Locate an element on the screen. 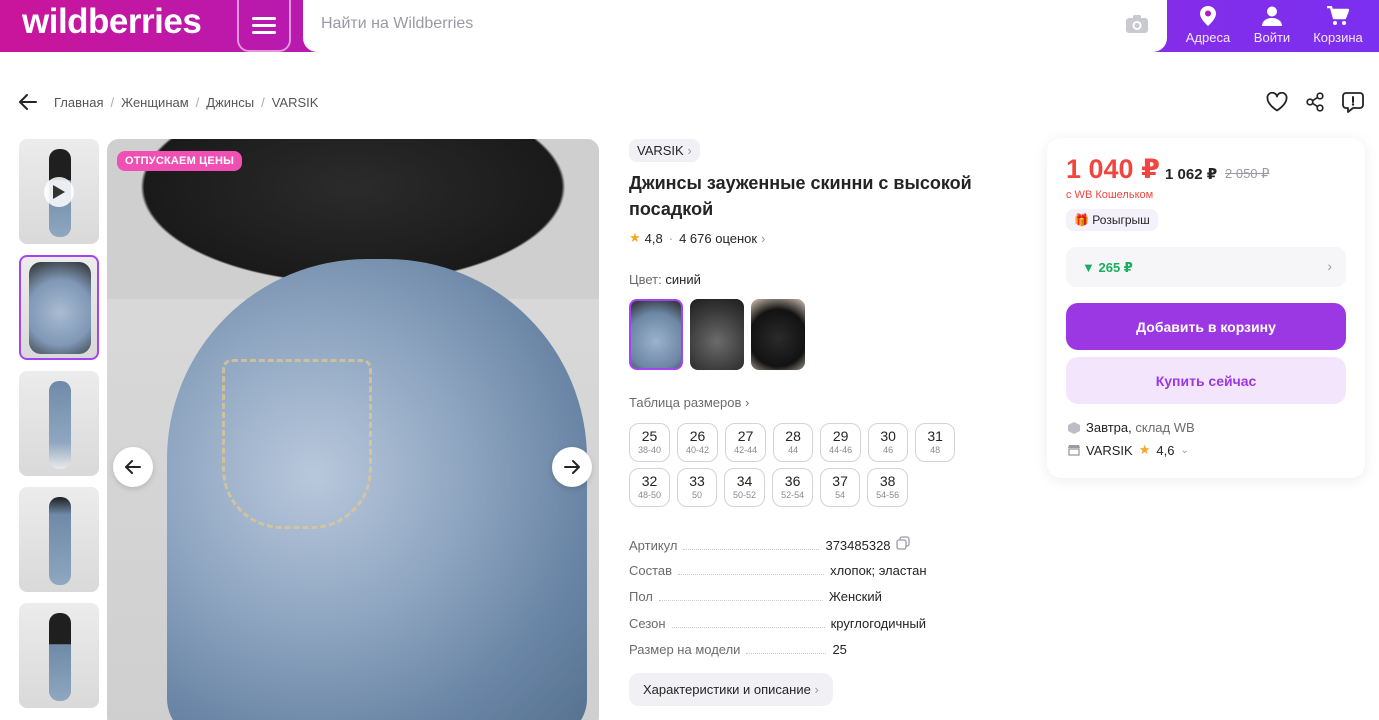  copy-icon is located at coordinates (902, 543).